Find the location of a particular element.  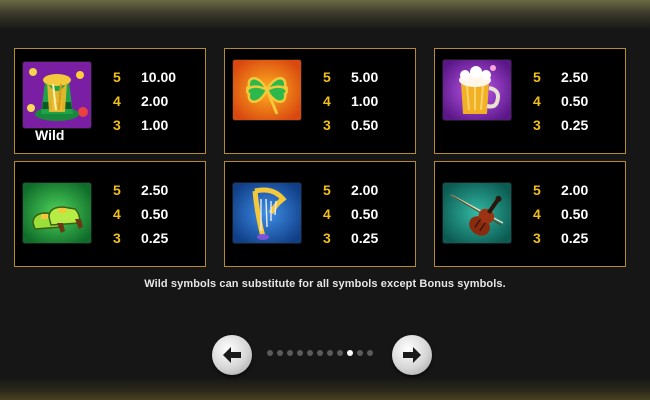

wild-hat-icon is located at coordinates (57, 95).